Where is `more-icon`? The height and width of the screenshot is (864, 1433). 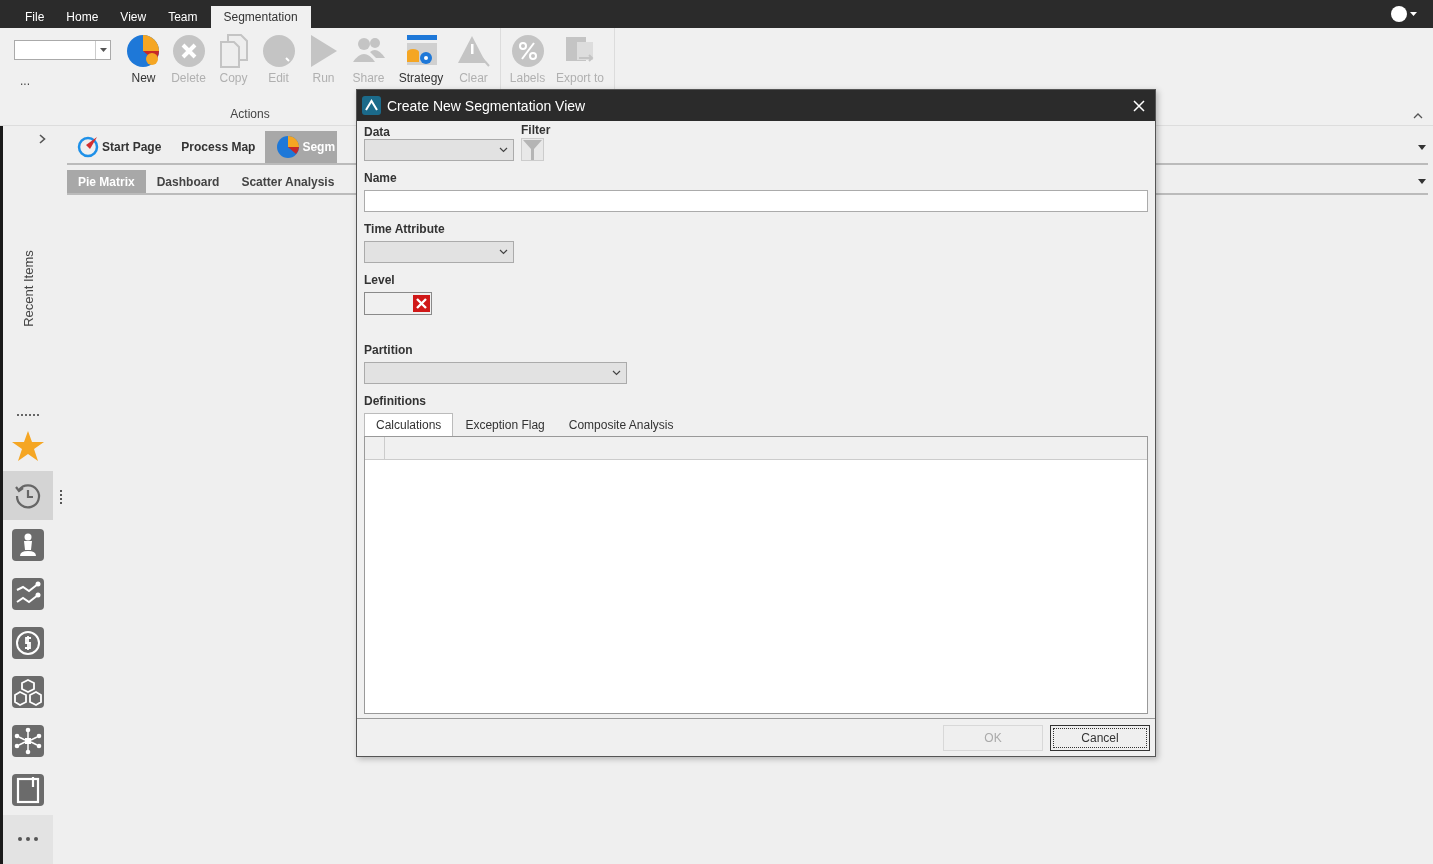 more-icon is located at coordinates (28, 839).